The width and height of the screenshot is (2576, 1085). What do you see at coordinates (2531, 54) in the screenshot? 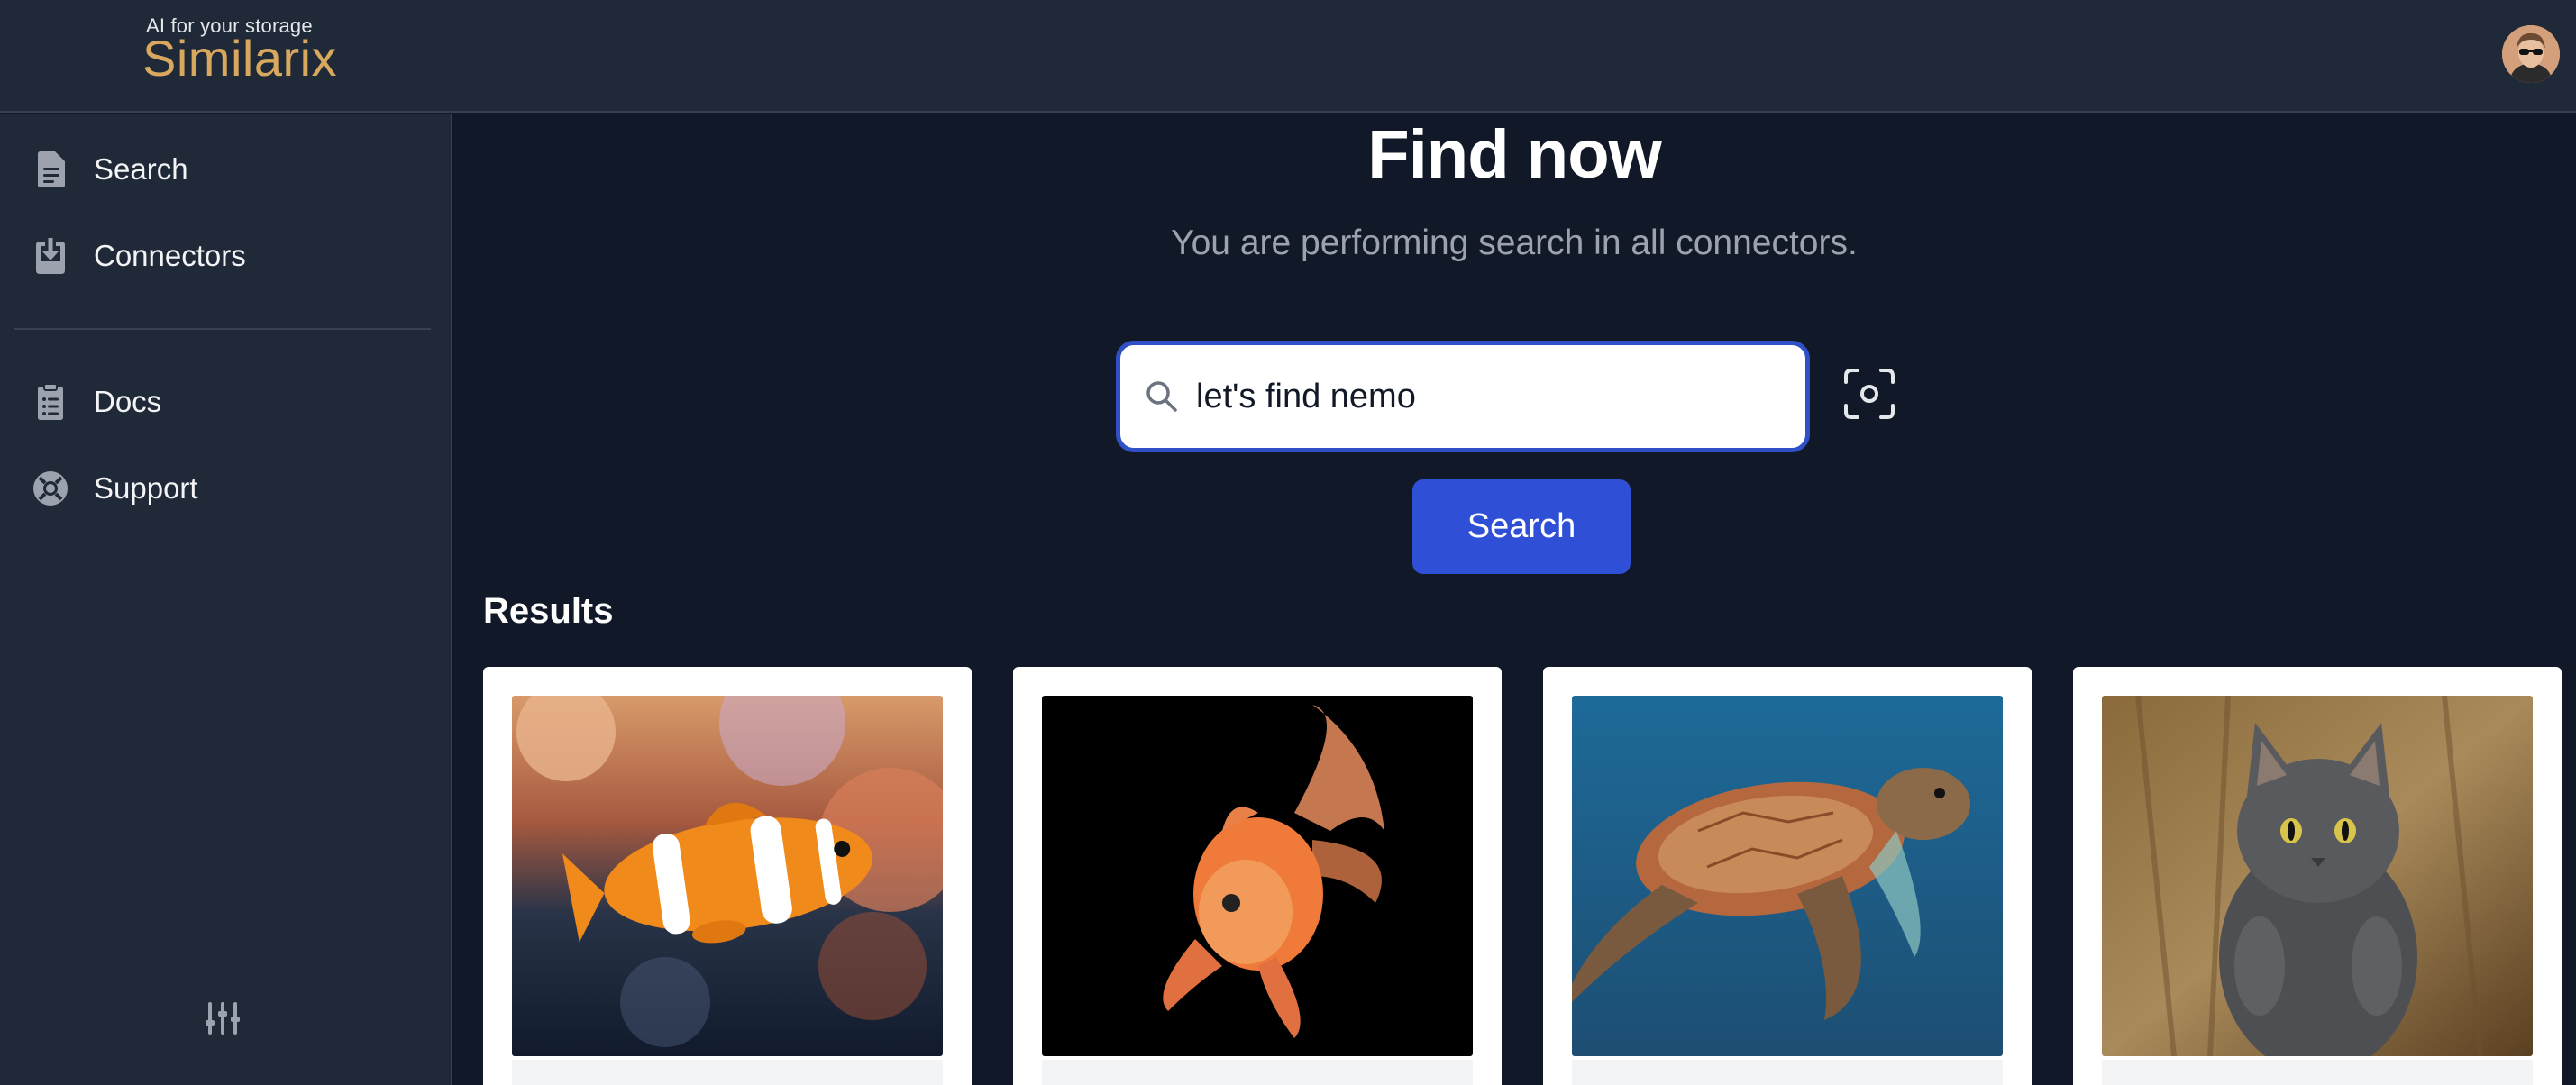
I see `user-avatar` at bounding box center [2531, 54].